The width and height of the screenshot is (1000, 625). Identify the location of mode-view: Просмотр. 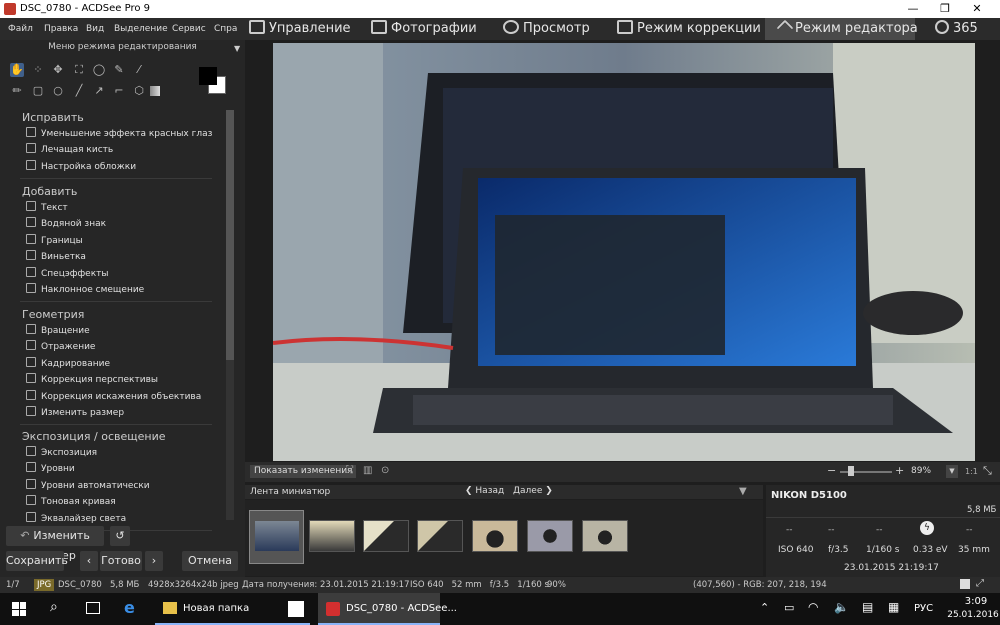
(551, 29).